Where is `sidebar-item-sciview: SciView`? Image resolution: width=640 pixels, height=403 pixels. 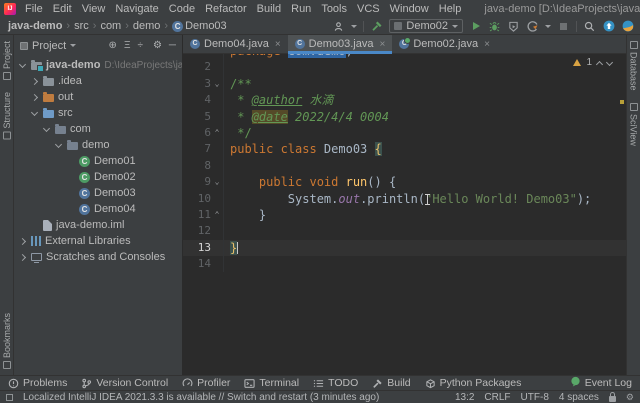 sidebar-item-sciview: SciView is located at coordinates (634, 124).